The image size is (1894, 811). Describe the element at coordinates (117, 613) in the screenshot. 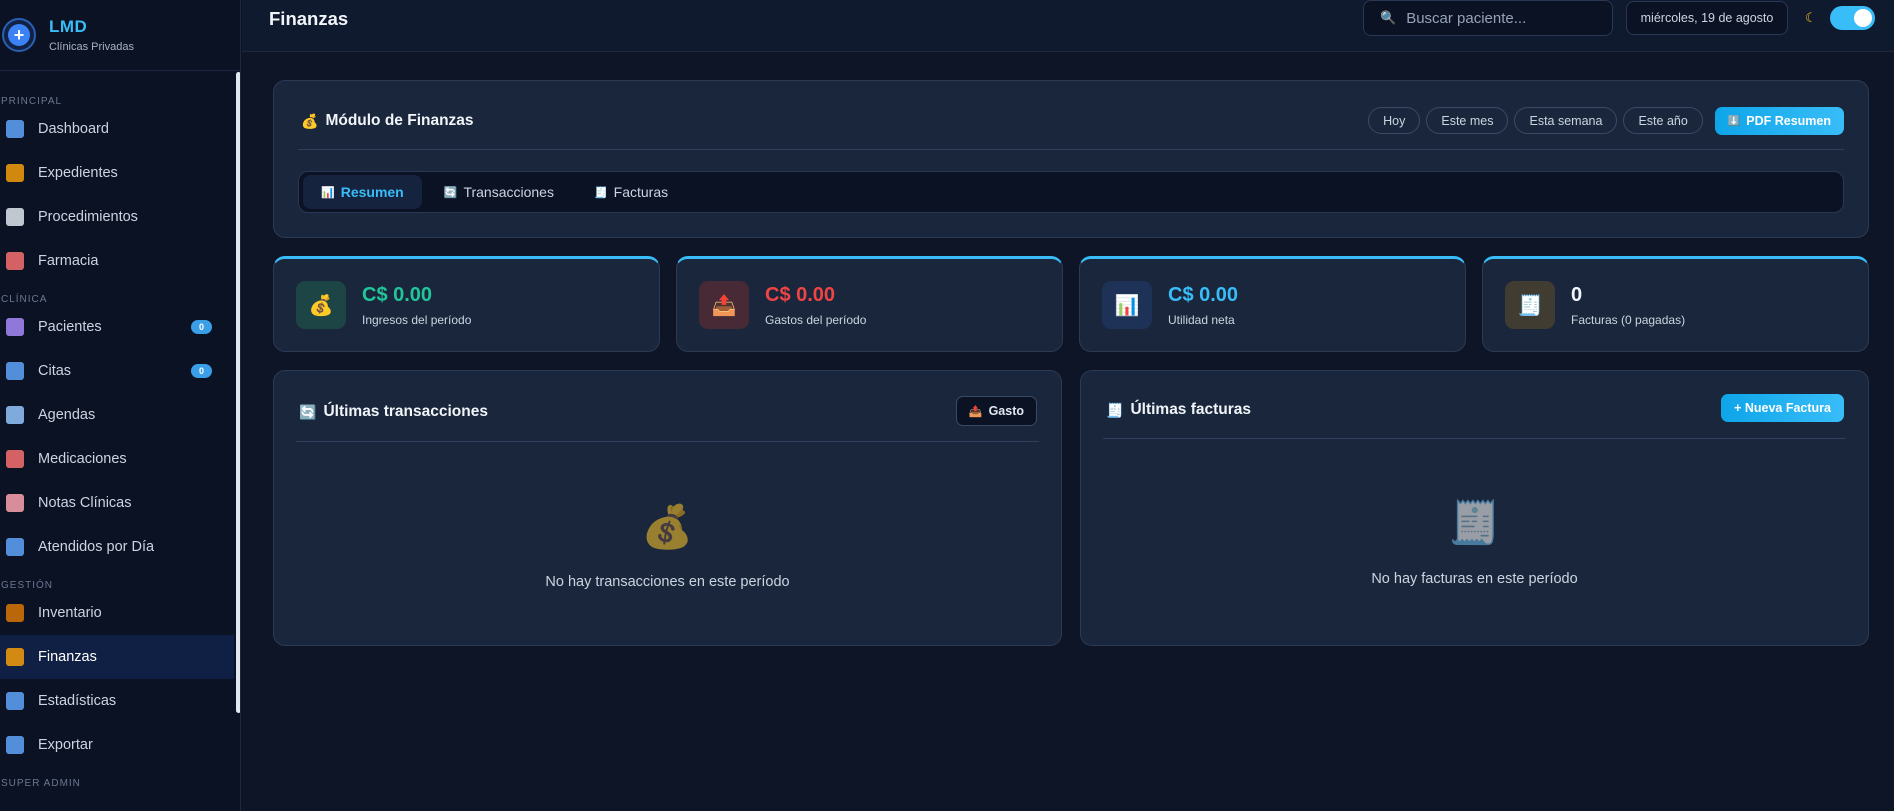

I see `sidebar-item-inventario: Inventario` at that location.